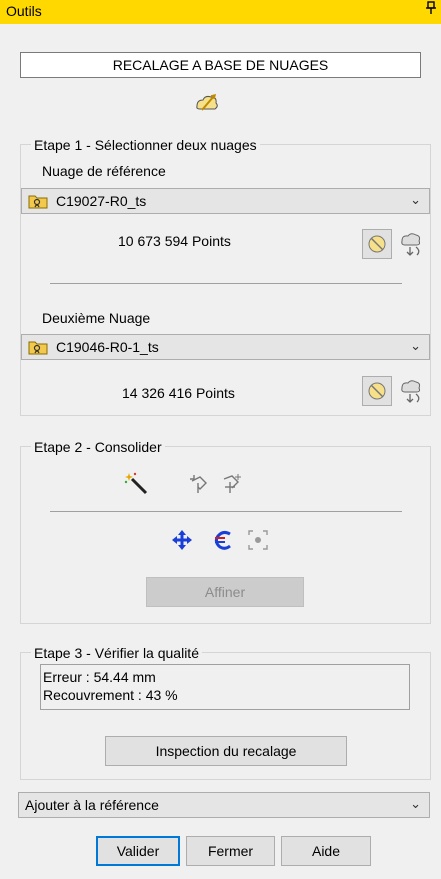  Describe the element at coordinates (199, 484) in the screenshot. I see `undo-point-icon` at that location.